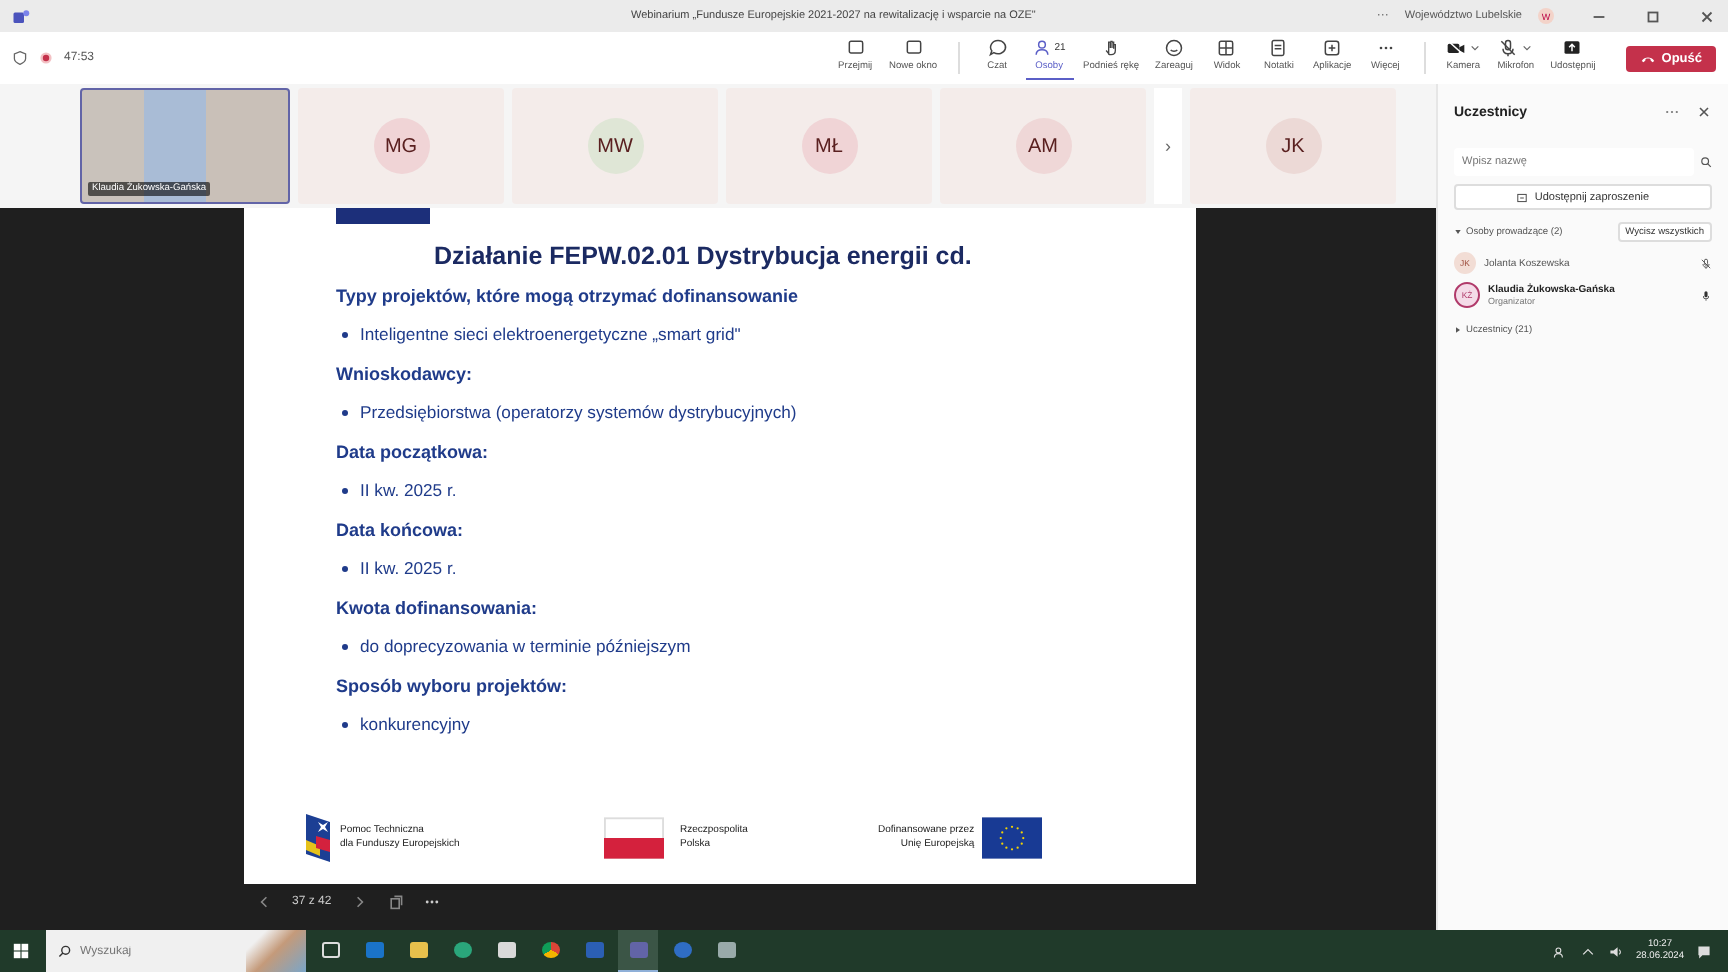  I want to click on participant-tile: AM, so click(1043, 146).